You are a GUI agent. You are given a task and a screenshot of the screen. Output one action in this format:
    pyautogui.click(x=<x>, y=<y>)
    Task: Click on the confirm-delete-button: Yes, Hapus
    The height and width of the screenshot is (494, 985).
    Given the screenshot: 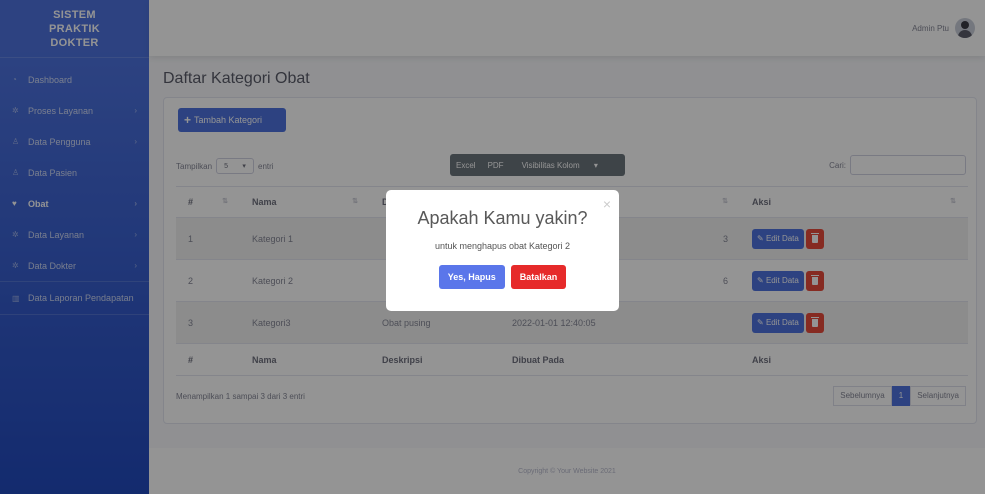 What is the action you would take?
    pyautogui.click(x=471, y=277)
    